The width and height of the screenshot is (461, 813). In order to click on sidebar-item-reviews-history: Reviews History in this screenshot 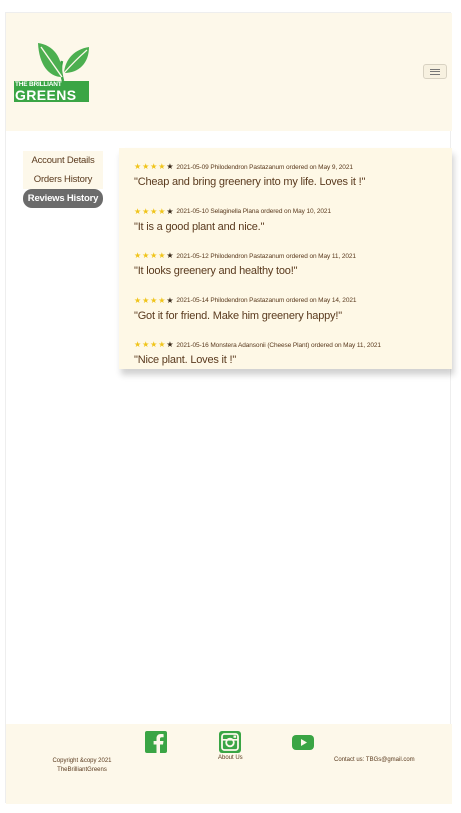, I will do `click(63, 198)`.